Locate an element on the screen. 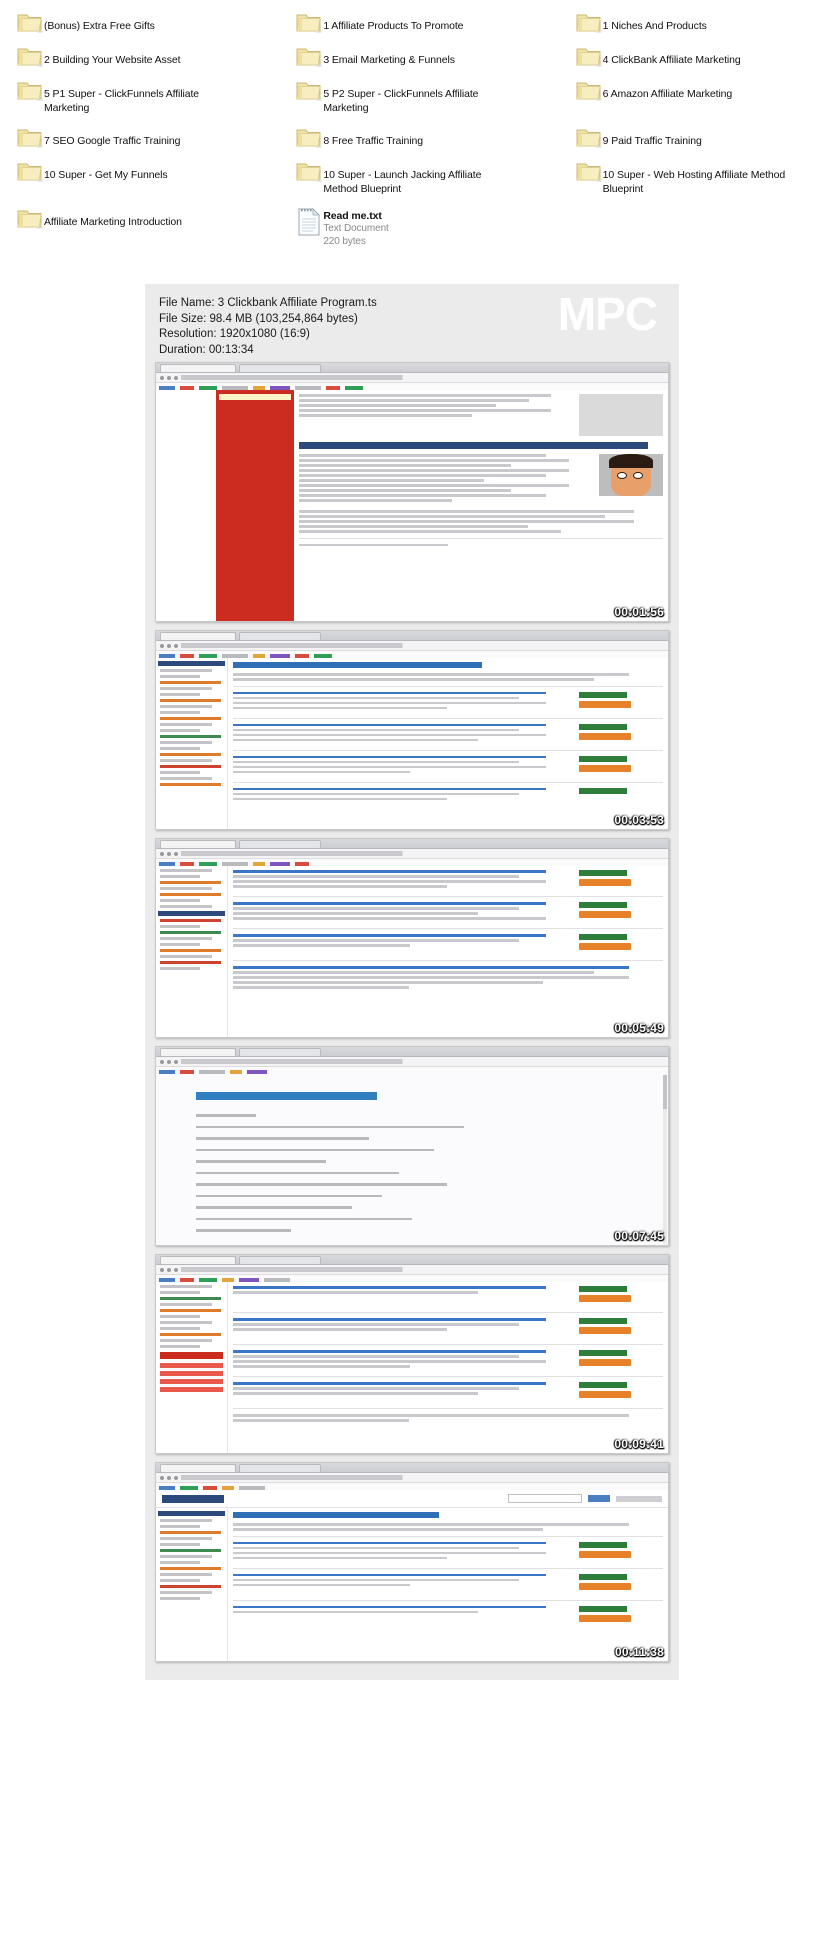 The height and width of the screenshot is (1937, 838). folder-item: 1 Niches And Products is located at coordinates (698, 23).